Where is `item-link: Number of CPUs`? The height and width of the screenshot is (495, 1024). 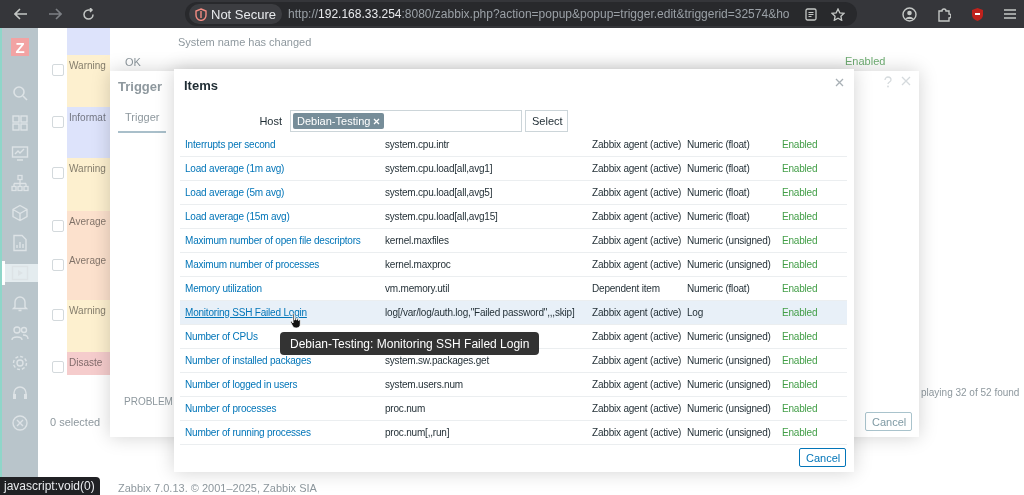 item-link: Number of CPUs is located at coordinates (221, 336).